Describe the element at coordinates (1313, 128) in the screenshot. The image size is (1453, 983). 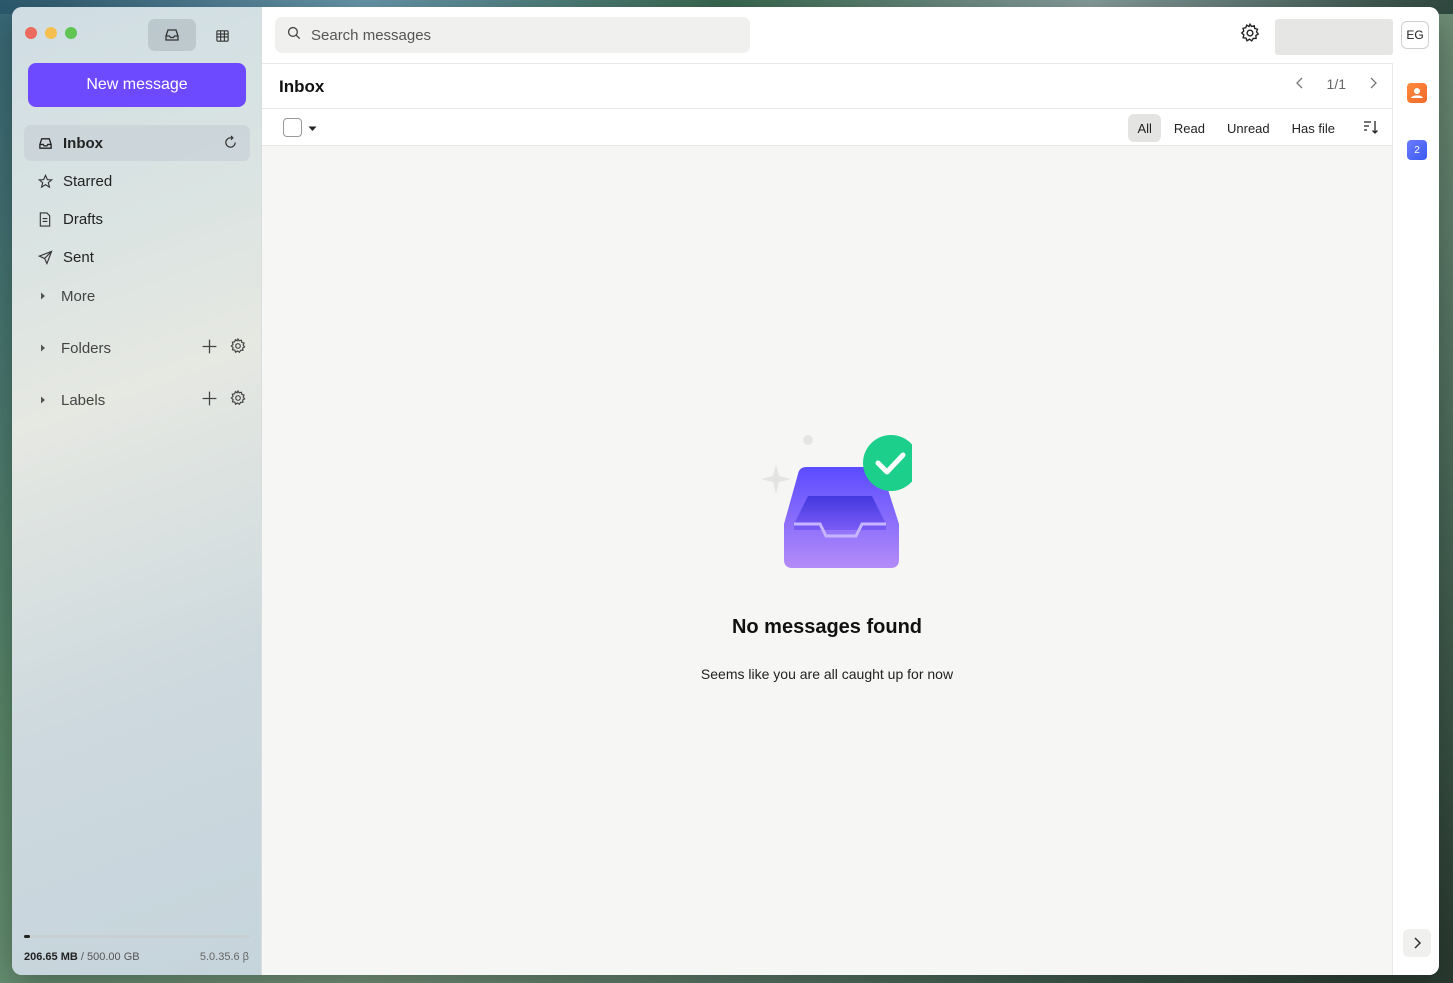
I see `filter-has-file: Has file` at that location.